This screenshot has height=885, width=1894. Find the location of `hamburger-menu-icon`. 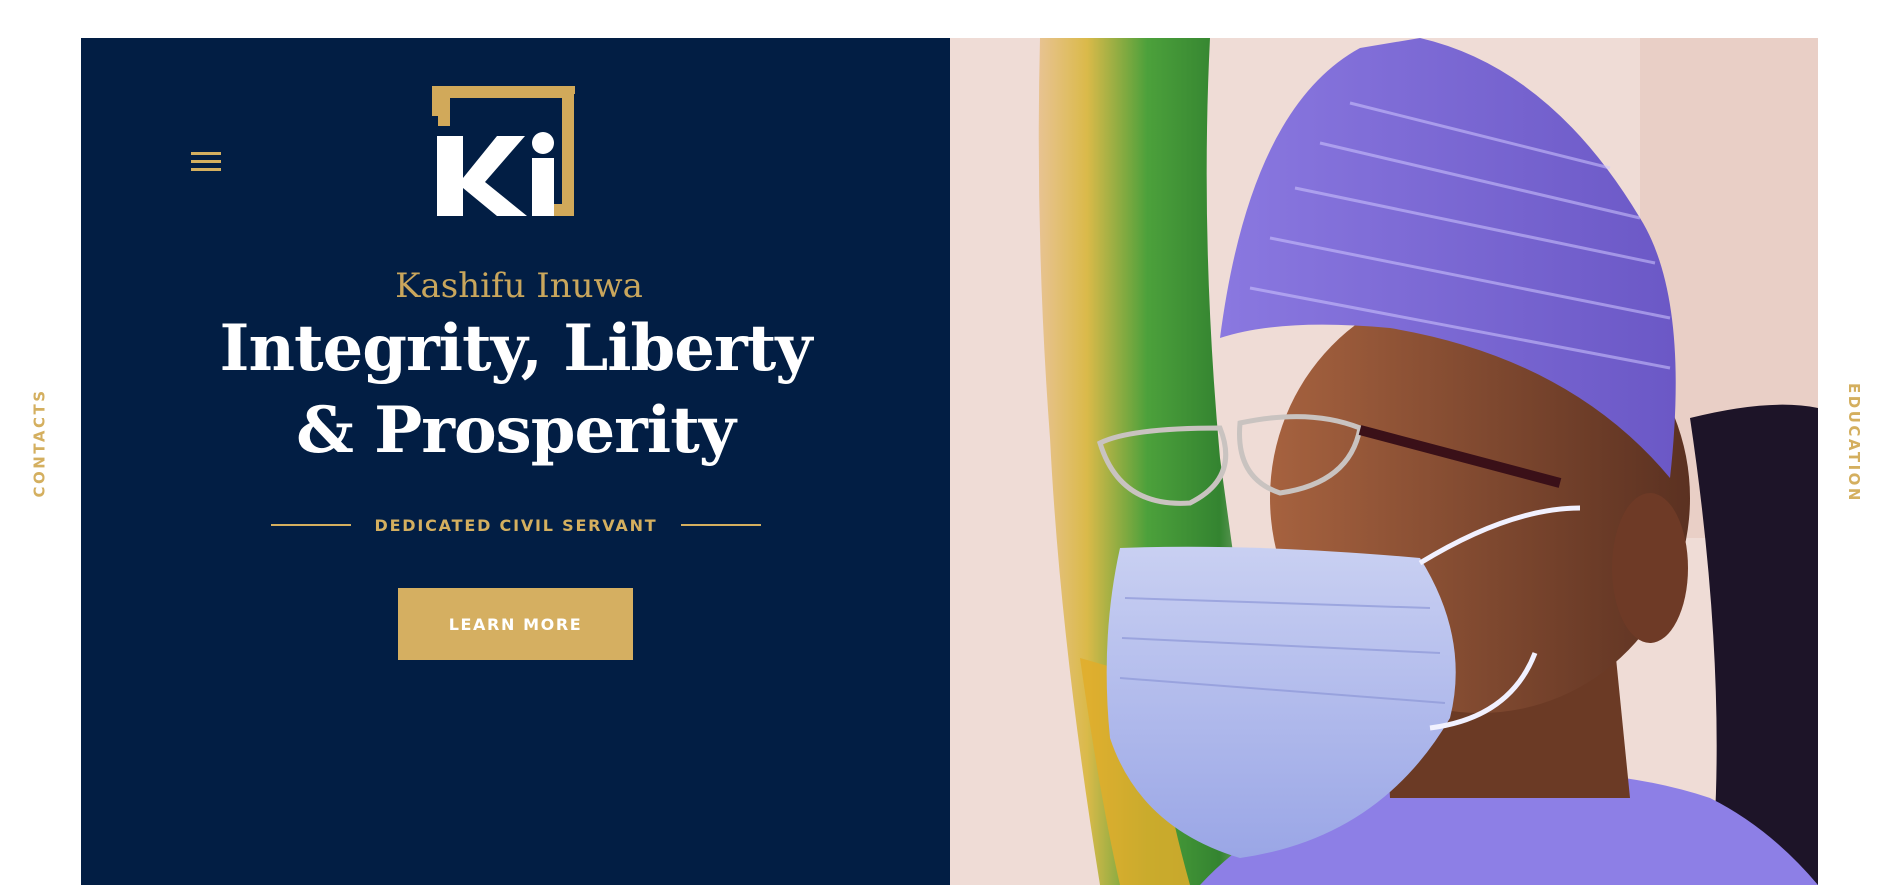

hamburger-menu-icon is located at coordinates (206, 162).